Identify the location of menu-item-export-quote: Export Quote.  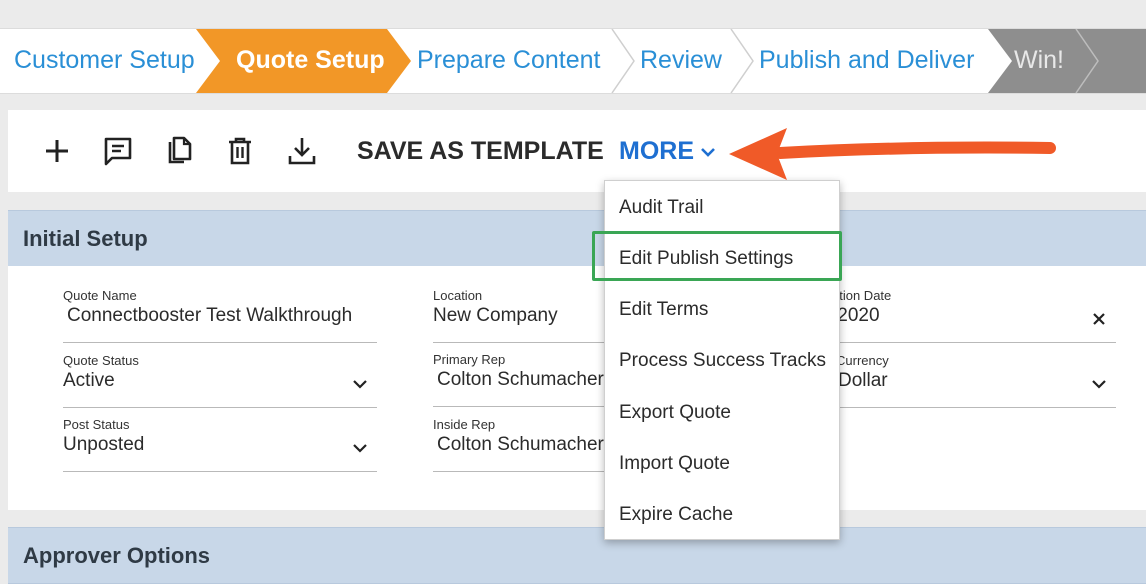
(722, 411).